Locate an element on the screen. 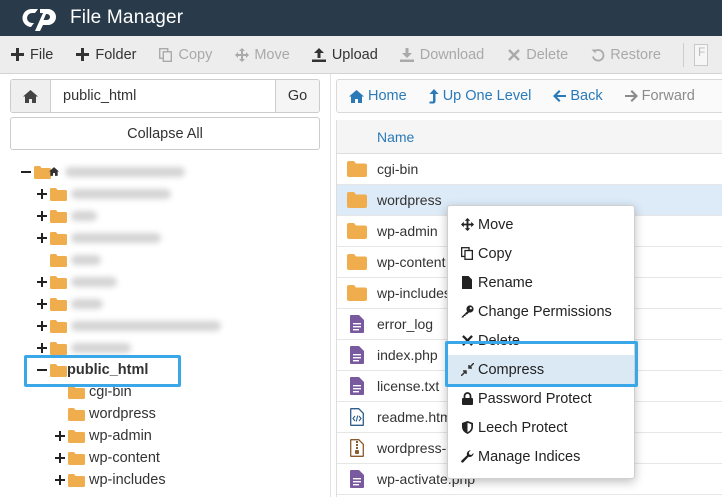 The height and width of the screenshot is (497, 722). path-input is located at coordinates (163, 96).